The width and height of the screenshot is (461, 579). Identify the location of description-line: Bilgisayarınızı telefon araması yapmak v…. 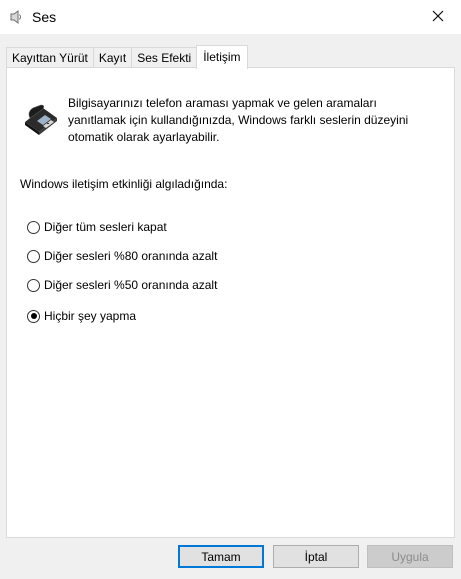
(222, 103).